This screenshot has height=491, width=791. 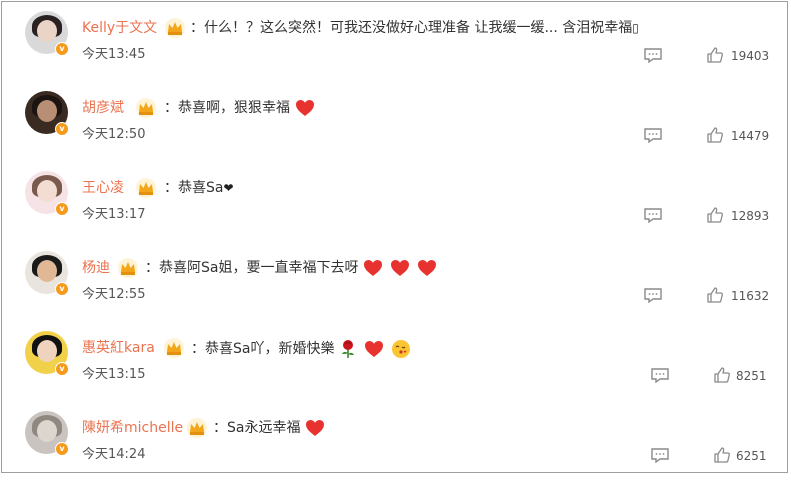 What do you see at coordinates (750, 136) in the screenshot?
I see `like-count: 14479` at bounding box center [750, 136].